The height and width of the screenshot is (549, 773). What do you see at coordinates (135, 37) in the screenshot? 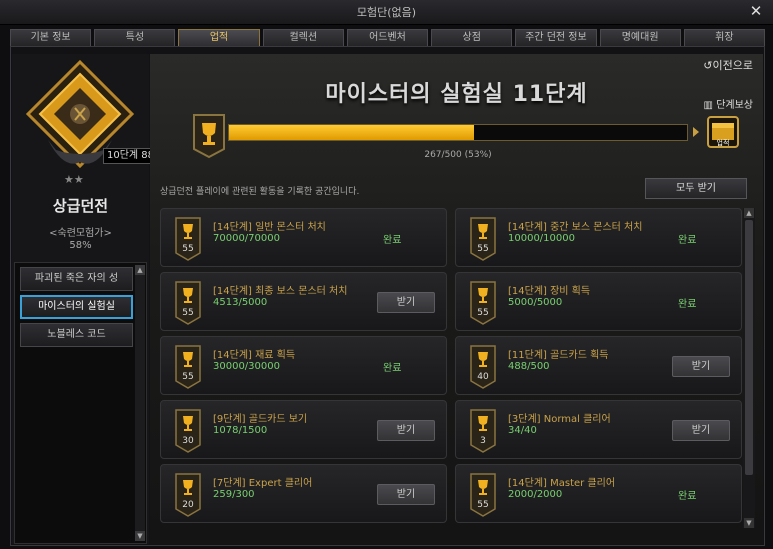
I see `tab-1: 특성` at bounding box center [135, 37].